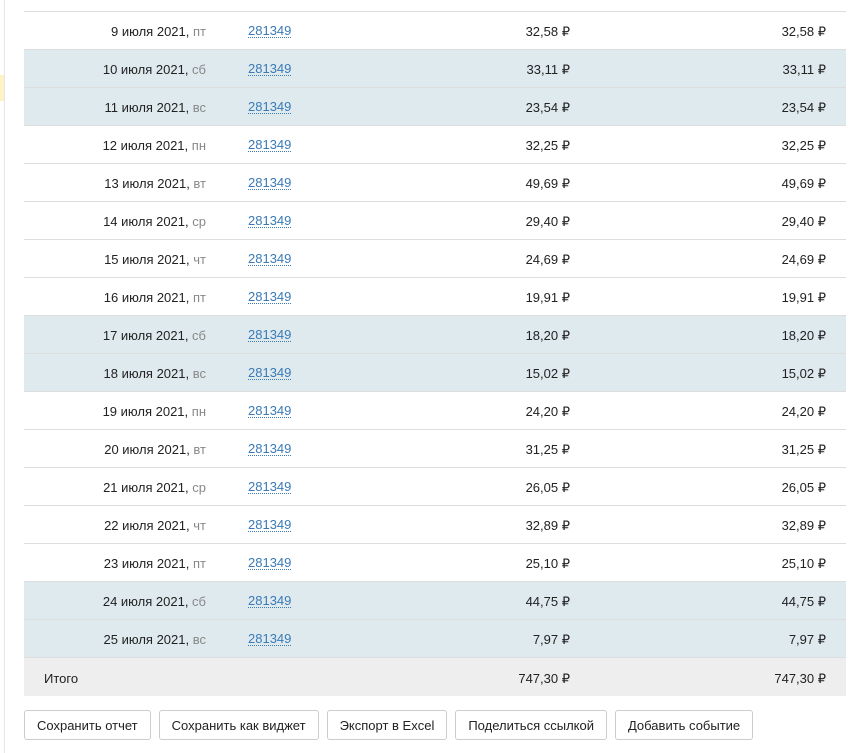  What do you see at coordinates (807, 639) in the screenshot?
I see `value-2: 7,97 ₽` at bounding box center [807, 639].